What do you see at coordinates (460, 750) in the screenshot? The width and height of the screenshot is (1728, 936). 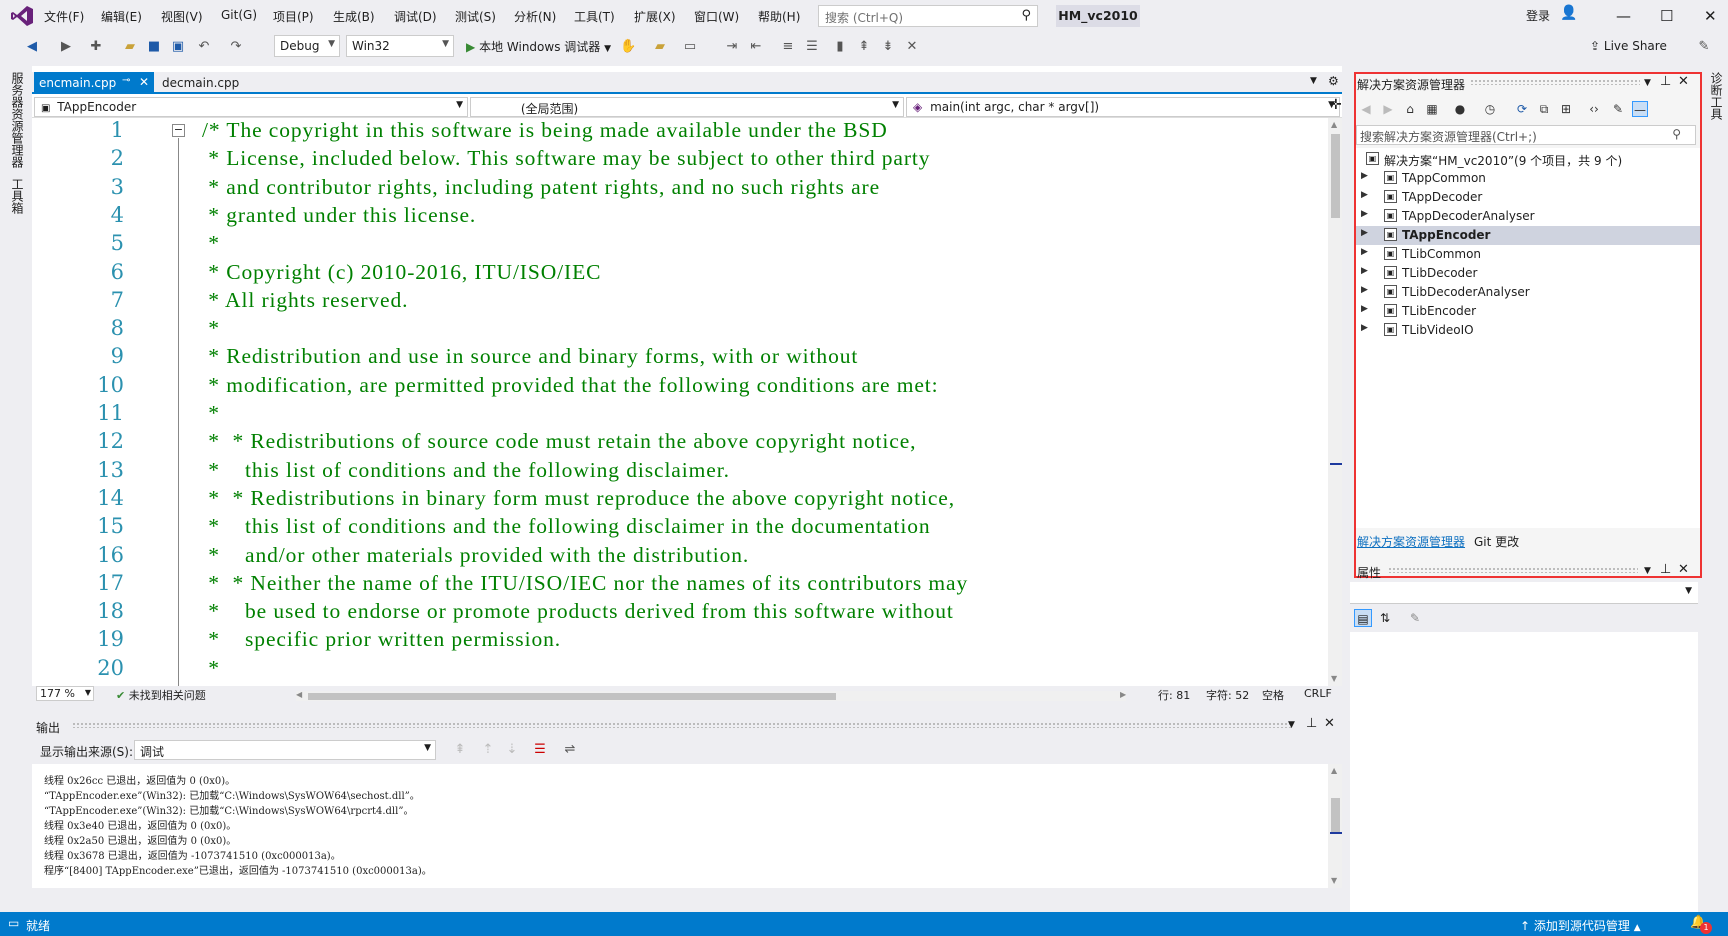 I see `goto-previous-icon: ⇞` at bounding box center [460, 750].